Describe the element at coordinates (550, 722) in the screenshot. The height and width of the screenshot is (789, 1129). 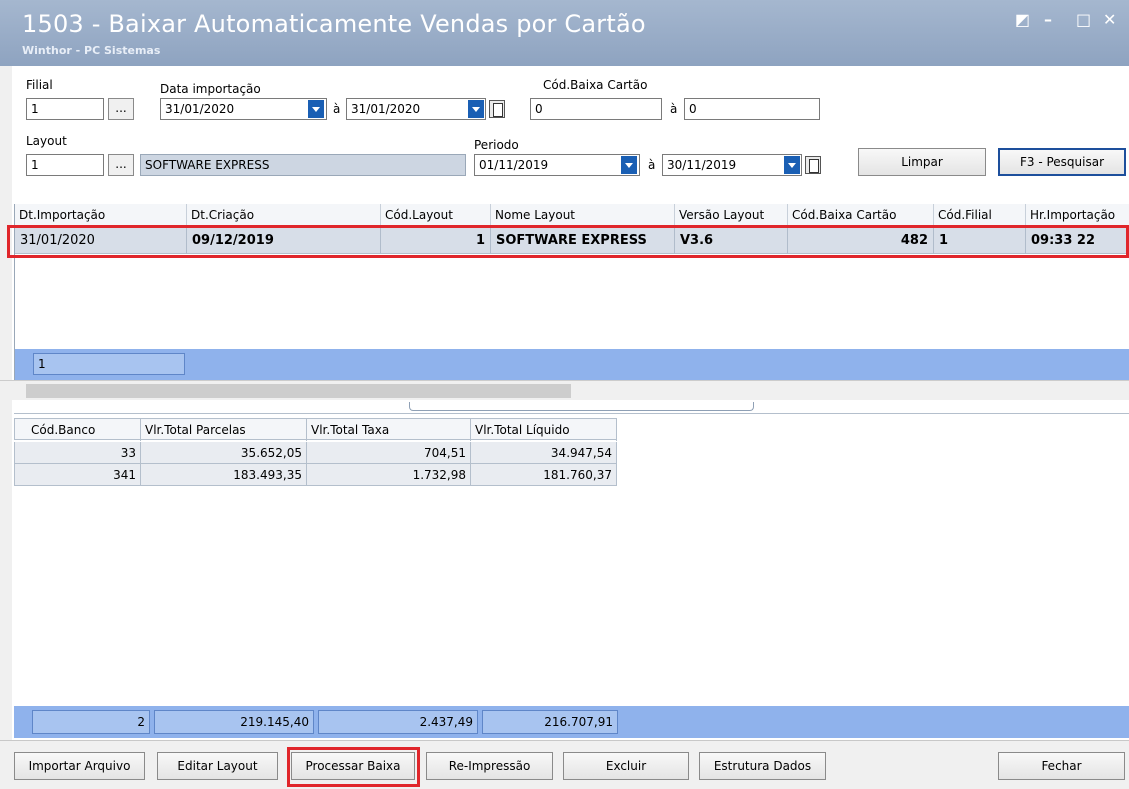
I see `footer-total-liquido: 216.707,91` at that location.